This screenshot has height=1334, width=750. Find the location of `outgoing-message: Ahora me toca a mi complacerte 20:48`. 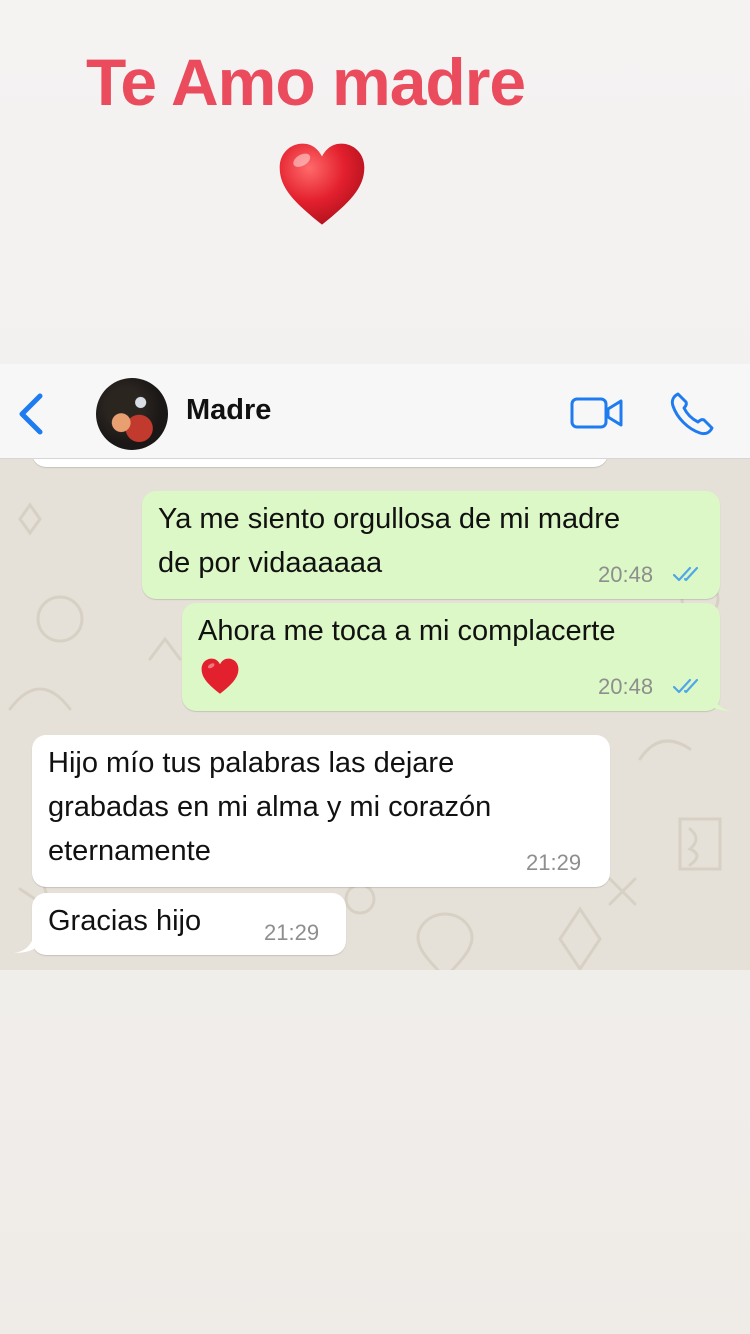

outgoing-message: Ahora me toca a mi complacerte 20:48 is located at coordinates (457, 657).